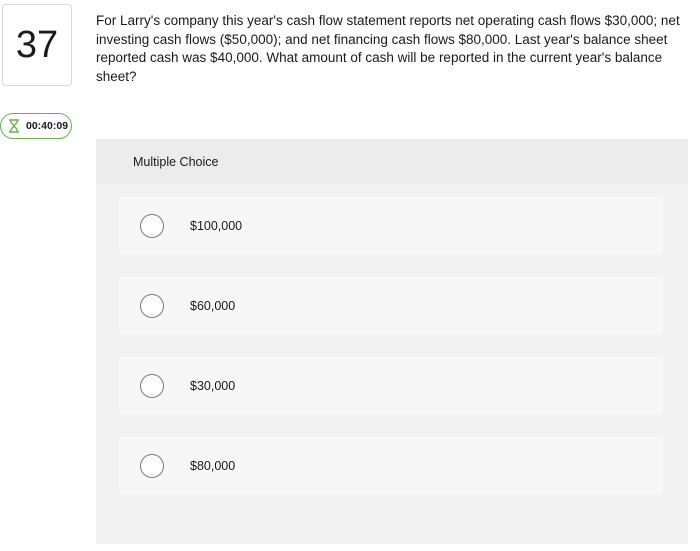 The image size is (700, 551). What do you see at coordinates (391, 386) in the screenshot?
I see `choice-option: $30,000` at bounding box center [391, 386].